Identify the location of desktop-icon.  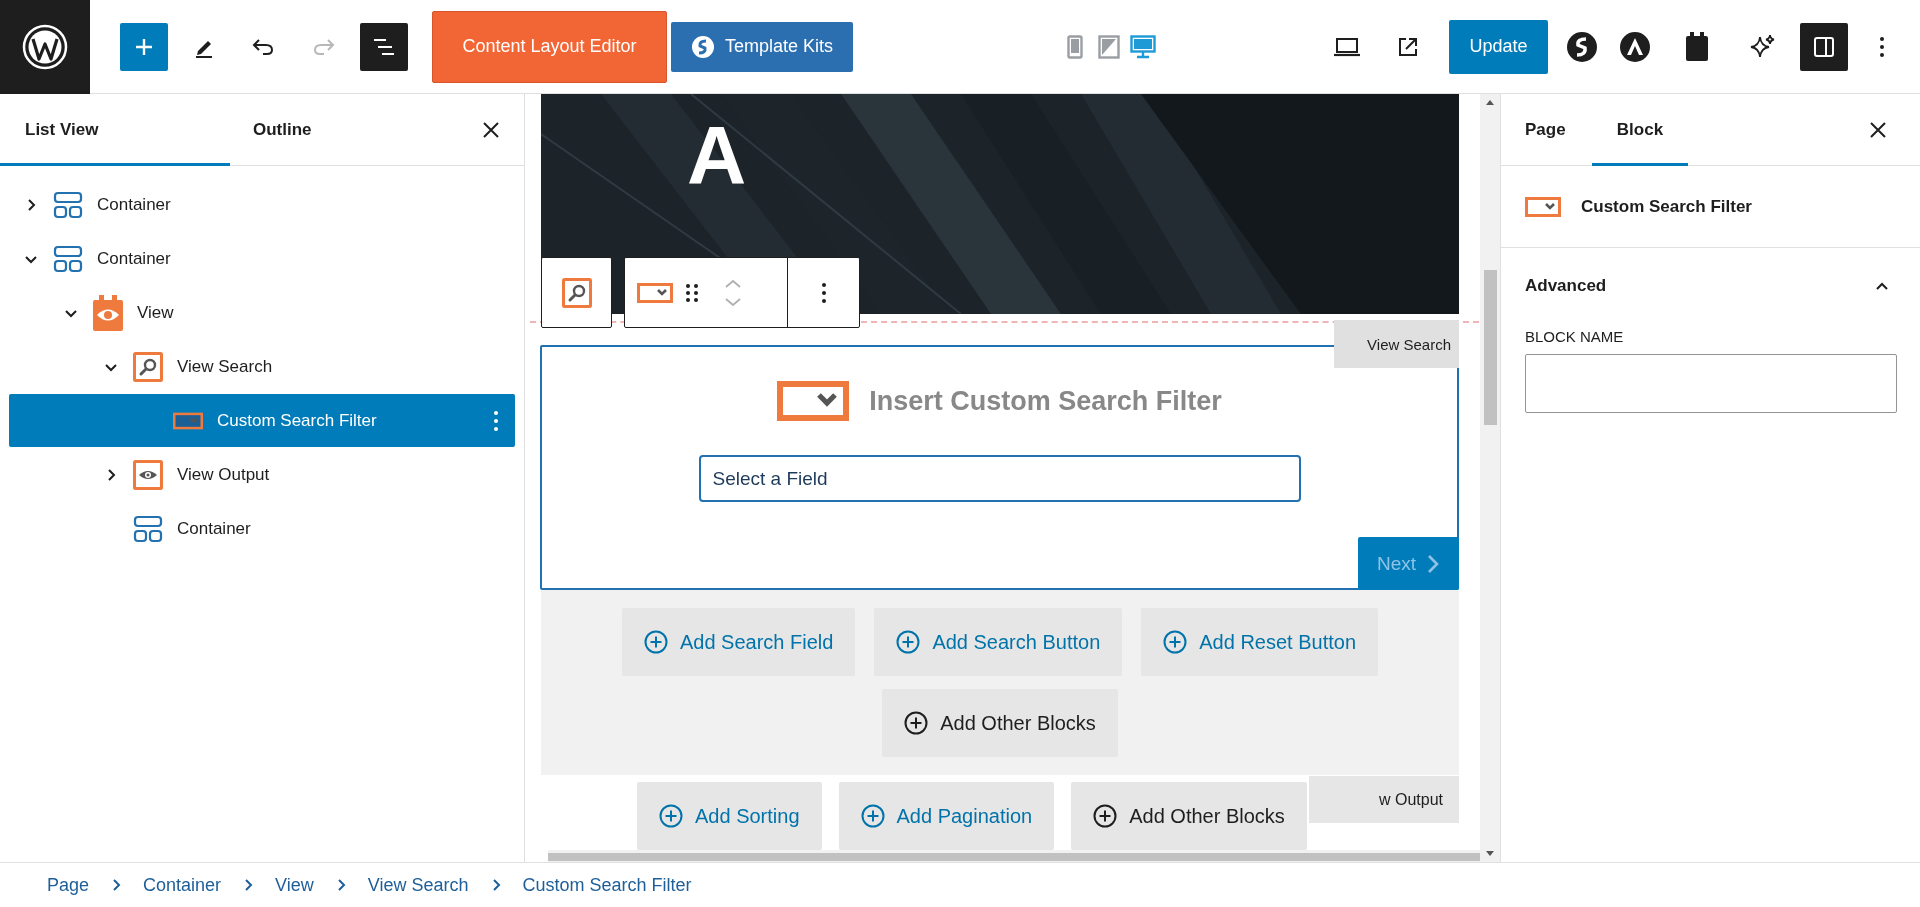
(1143, 46).